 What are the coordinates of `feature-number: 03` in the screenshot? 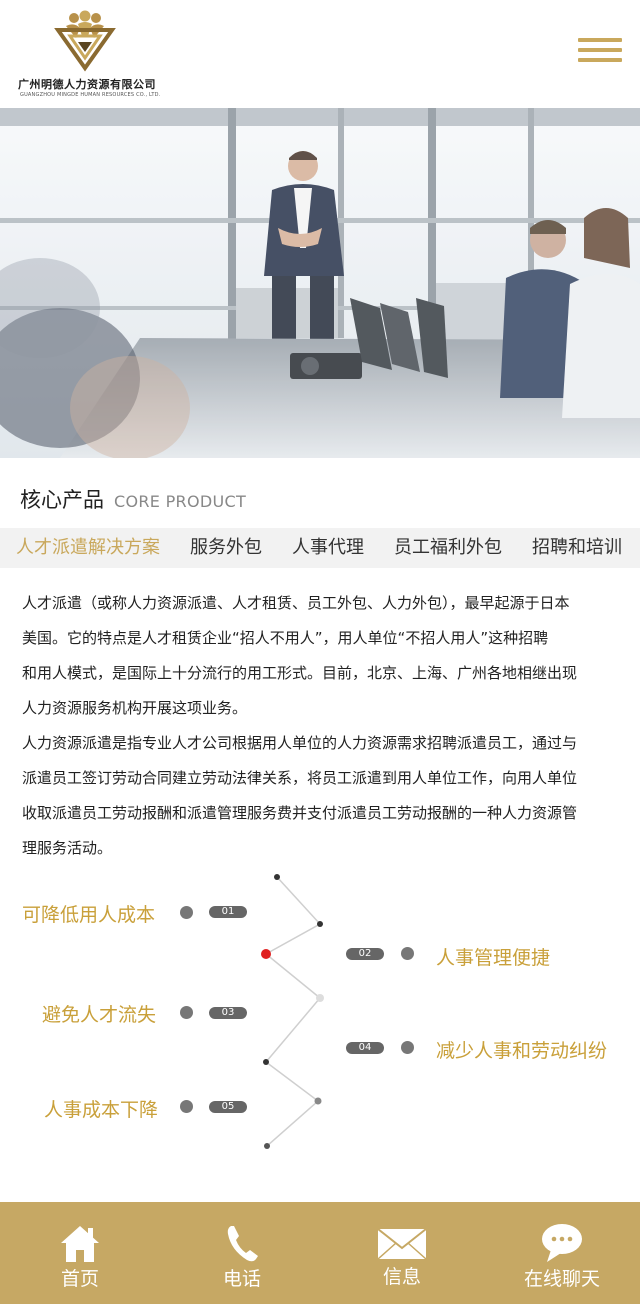 It's located at (228, 1013).